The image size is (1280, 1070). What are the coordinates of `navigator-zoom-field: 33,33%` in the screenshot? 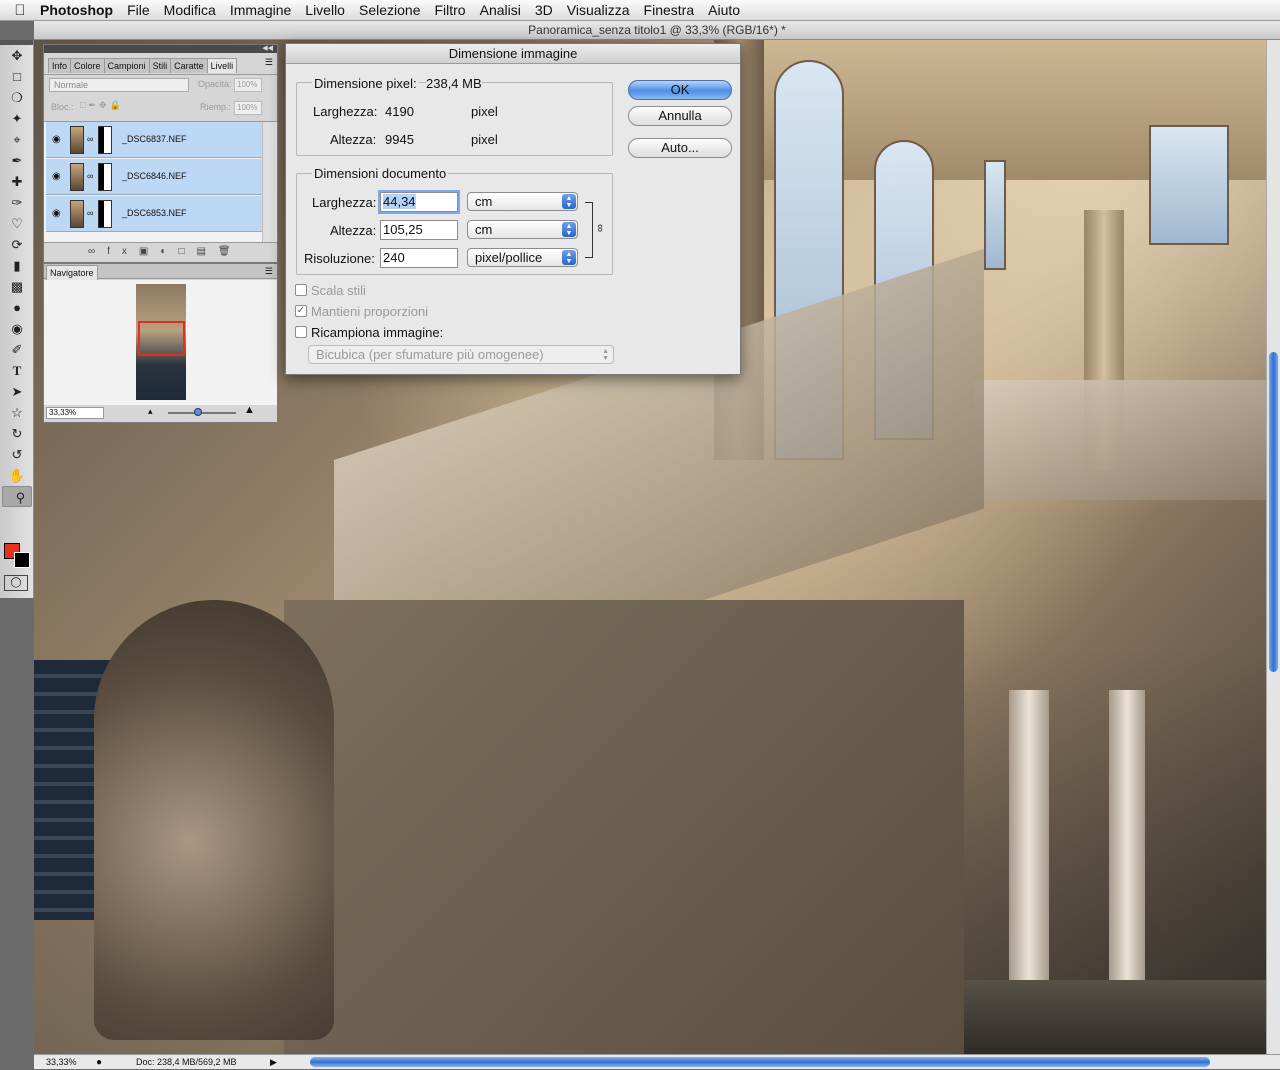 It's located at (75, 413).